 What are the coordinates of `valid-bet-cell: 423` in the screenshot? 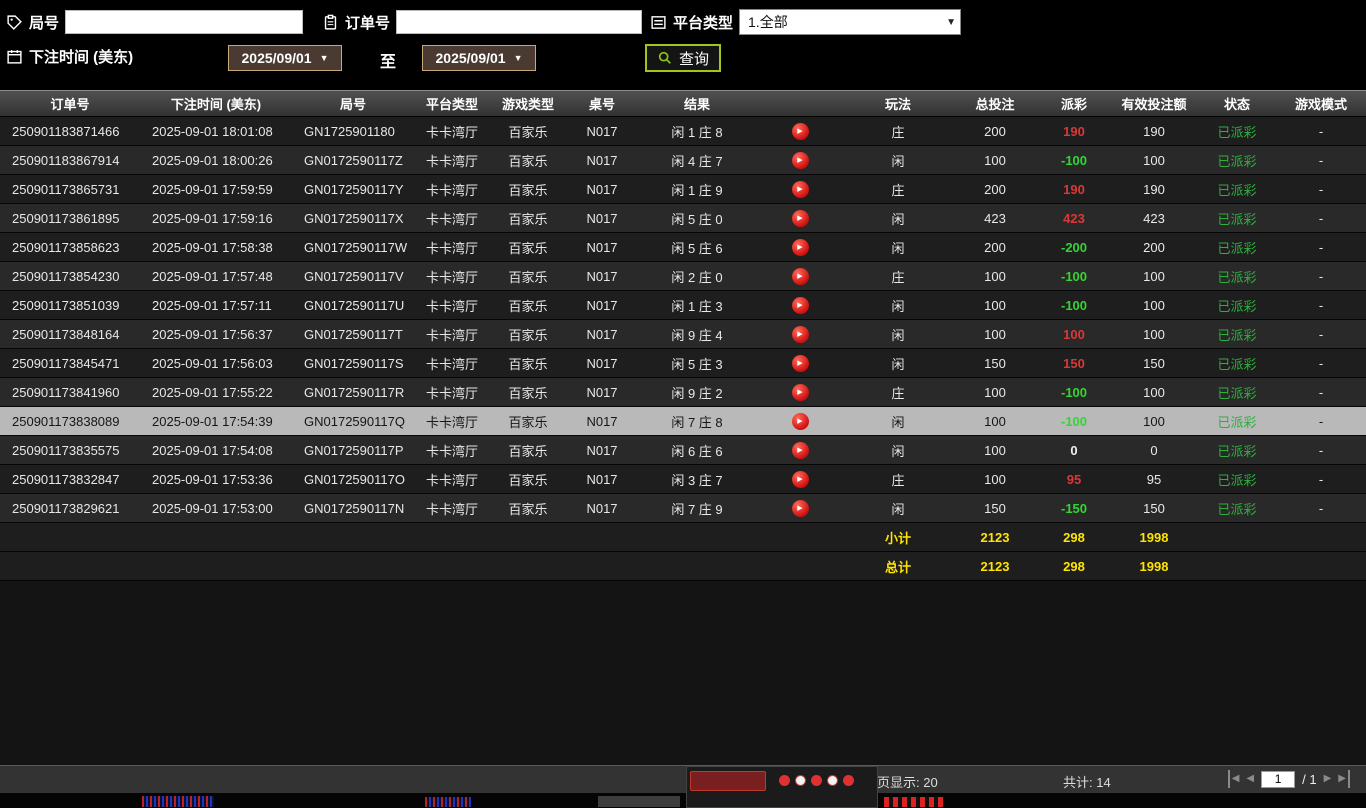 It's located at (1154, 218).